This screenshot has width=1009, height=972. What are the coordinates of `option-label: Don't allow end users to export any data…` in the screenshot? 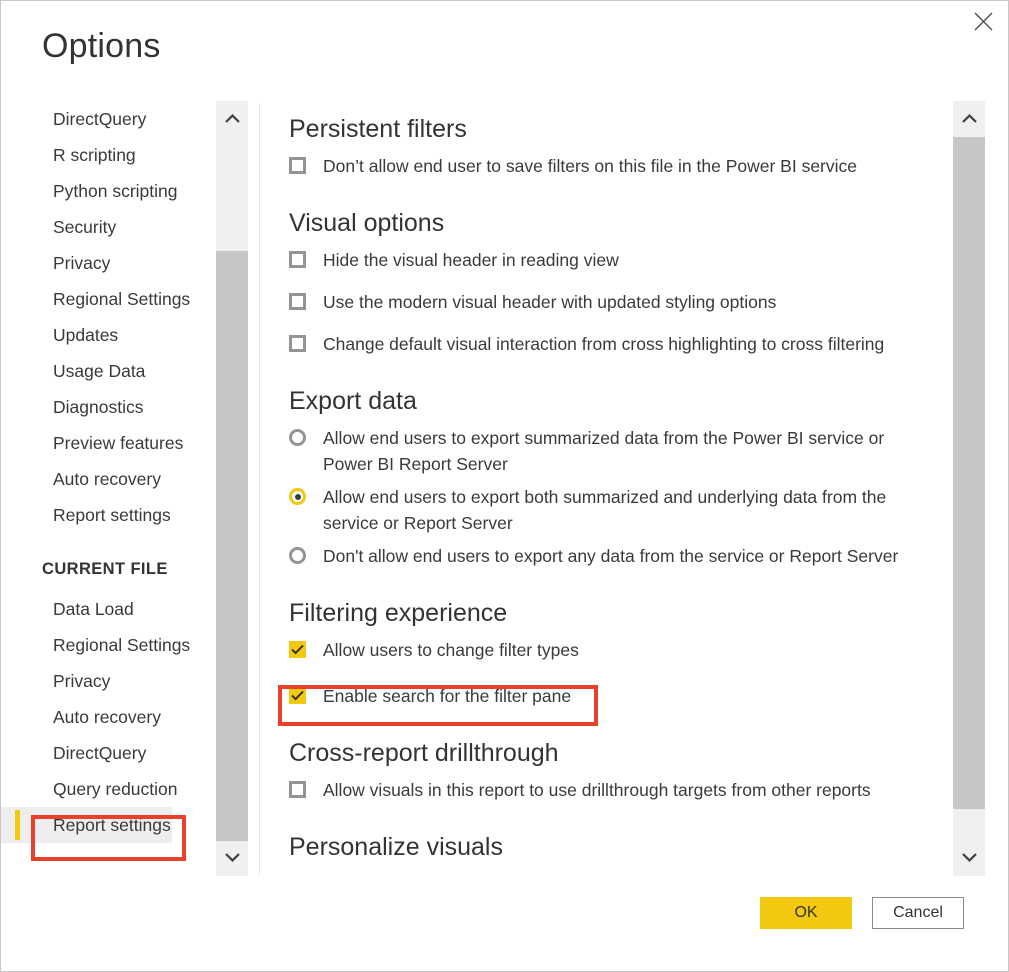 It's located at (611, 556).